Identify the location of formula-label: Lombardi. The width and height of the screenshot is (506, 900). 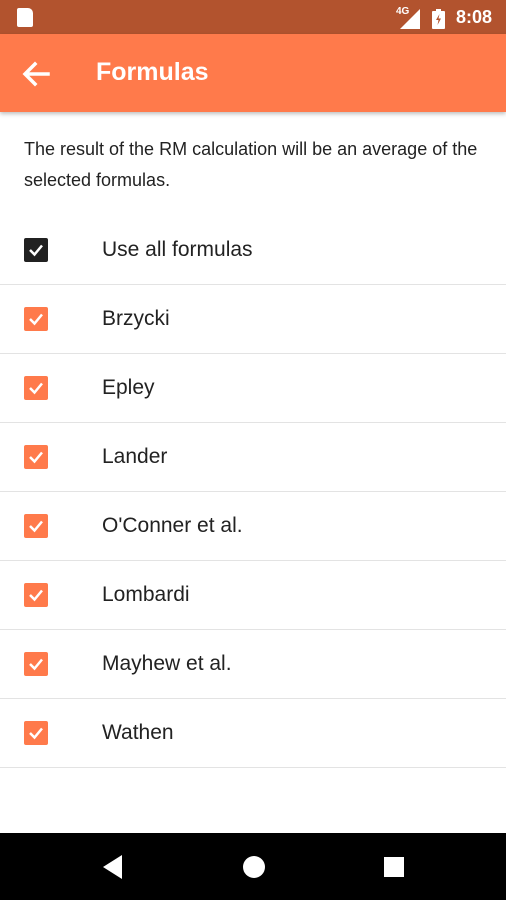
(146, 594).